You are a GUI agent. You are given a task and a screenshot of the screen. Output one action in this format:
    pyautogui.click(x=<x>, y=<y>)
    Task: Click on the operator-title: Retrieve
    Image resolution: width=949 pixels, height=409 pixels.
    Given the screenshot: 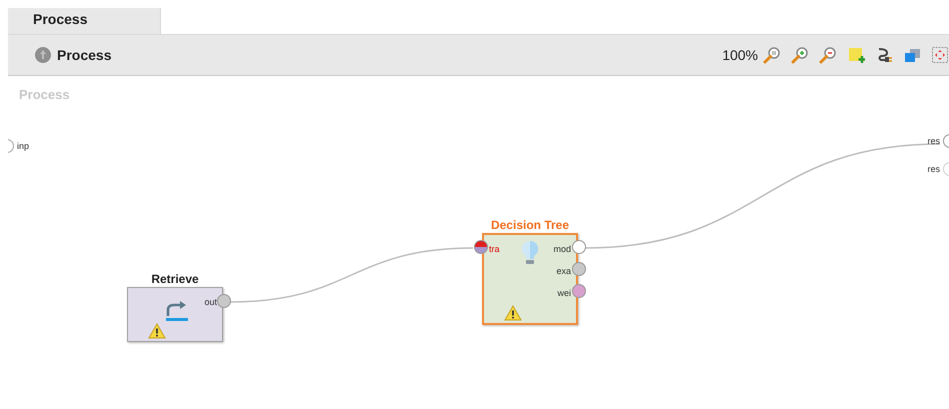 What is the action you would take?
    pyautogui.click(x=175, y=279)
    